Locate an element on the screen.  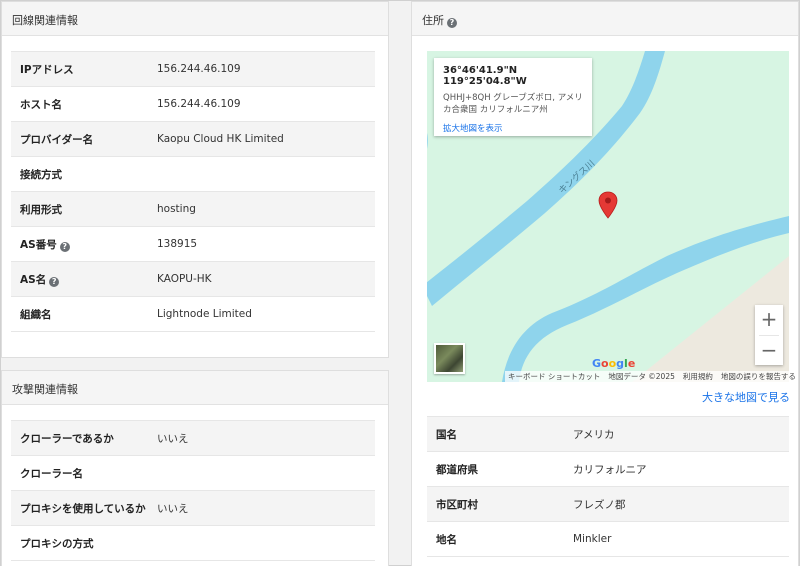
table-row: AS番号? 138915 is located at coordinates (193, 244).